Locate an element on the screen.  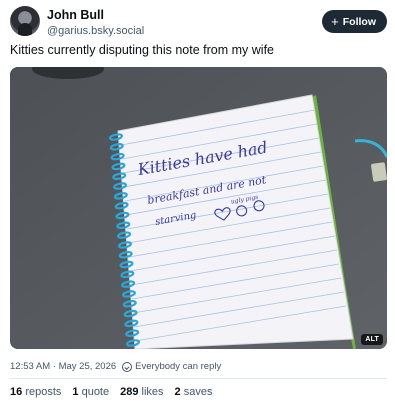
divider-top is located at coordinates (198, 378).